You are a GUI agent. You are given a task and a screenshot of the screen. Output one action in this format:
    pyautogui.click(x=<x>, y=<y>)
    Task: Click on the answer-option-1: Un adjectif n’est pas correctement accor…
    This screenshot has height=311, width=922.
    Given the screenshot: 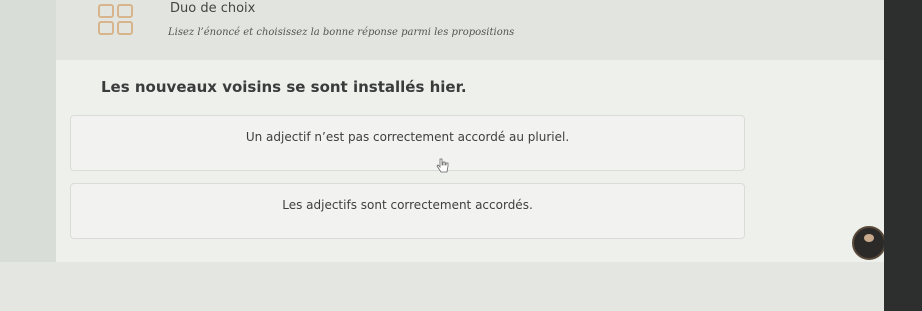 What is the action you would take?
    pyautogui.click(x=407, y=143)
    